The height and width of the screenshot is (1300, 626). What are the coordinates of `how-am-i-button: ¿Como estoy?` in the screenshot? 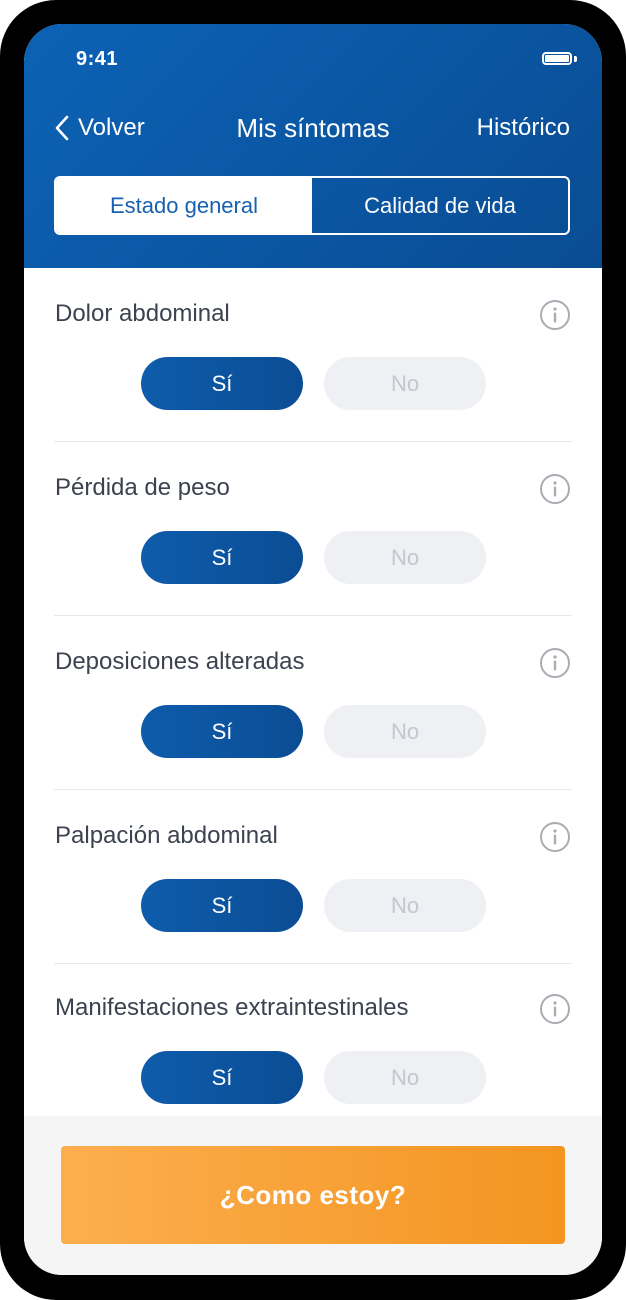 It's located at (313, 1195).